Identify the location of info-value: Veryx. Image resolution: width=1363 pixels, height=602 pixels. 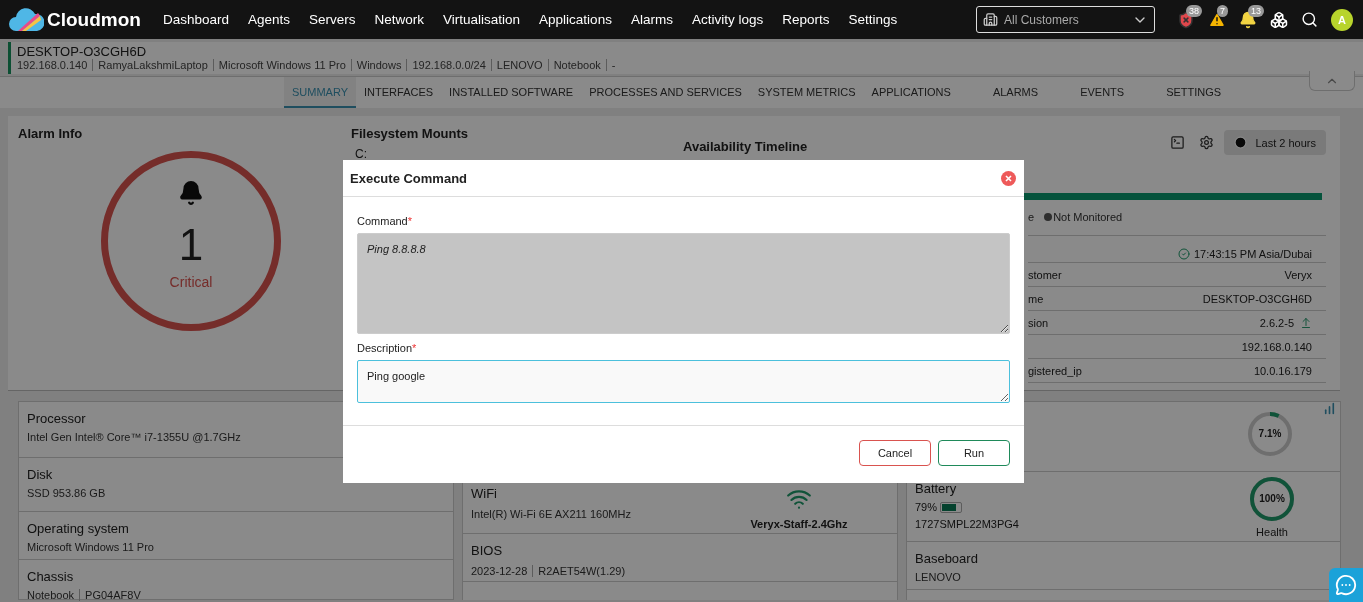
(1298, 274).